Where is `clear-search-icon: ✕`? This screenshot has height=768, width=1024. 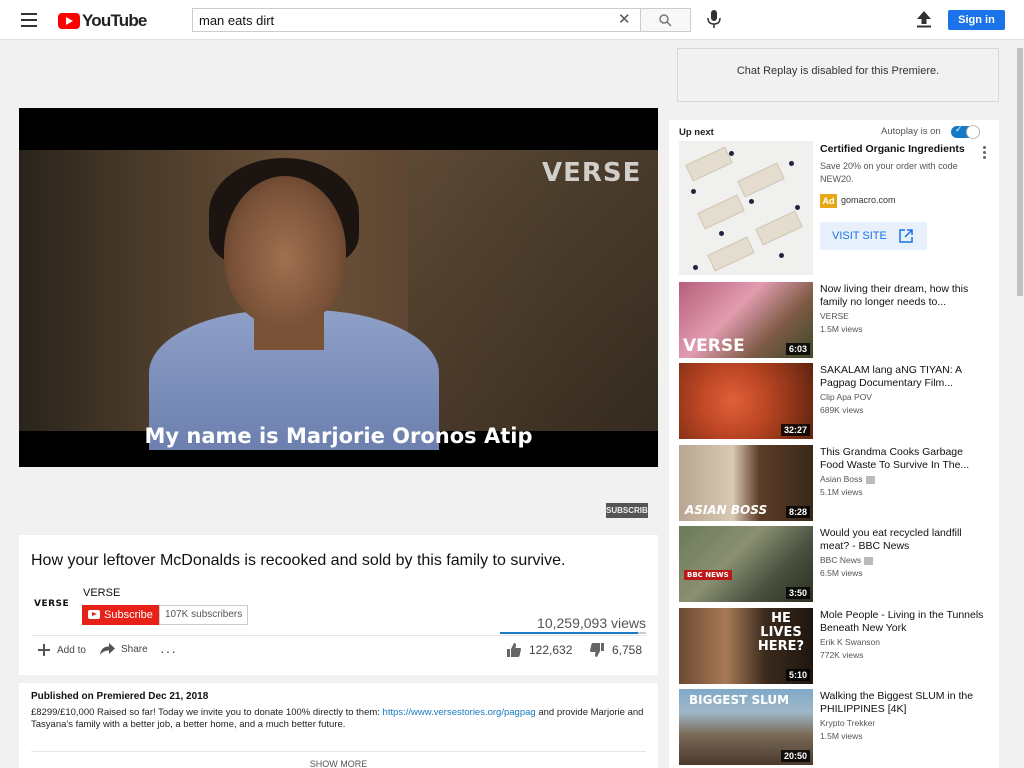 clear-search-icon: ✕ is located at coordinates (624, 20).